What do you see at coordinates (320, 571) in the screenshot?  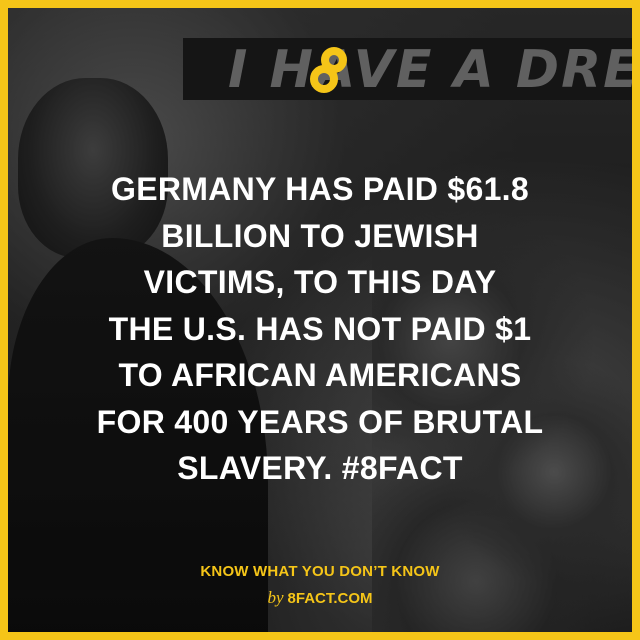 I see `tagline: KNOW WHAT YOU DON’T KNOW` at bounding box center [320, 571].